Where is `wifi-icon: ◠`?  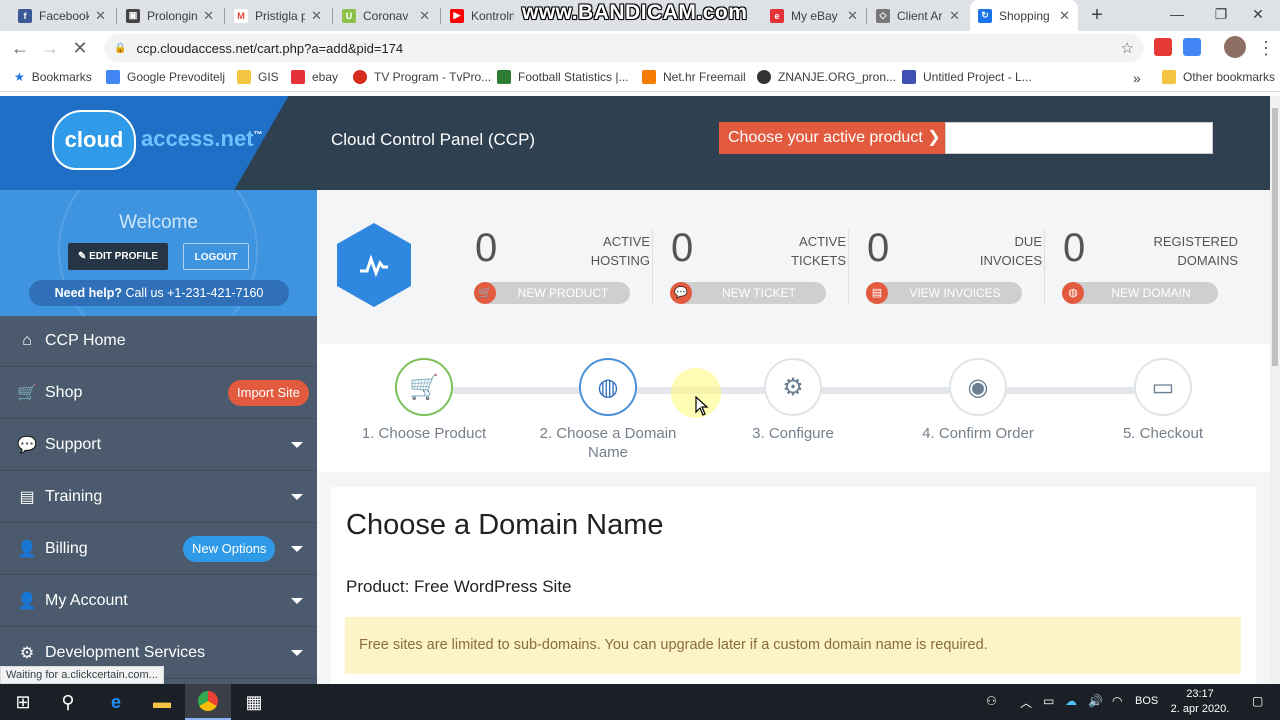 wifi-icon: ◠ is located at coordinates (1117, 701).